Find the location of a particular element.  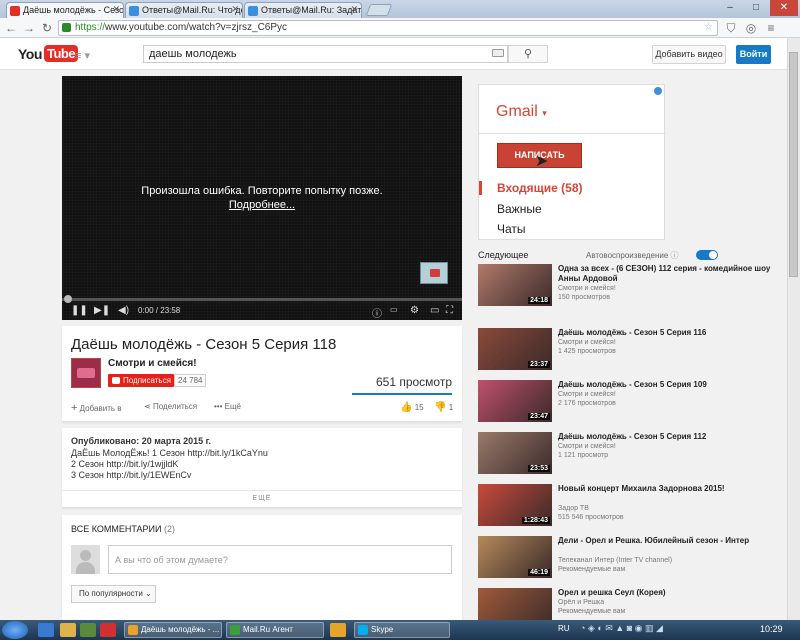

time-display: 0:00 / 23:58 is located at coordinates (159, 310).